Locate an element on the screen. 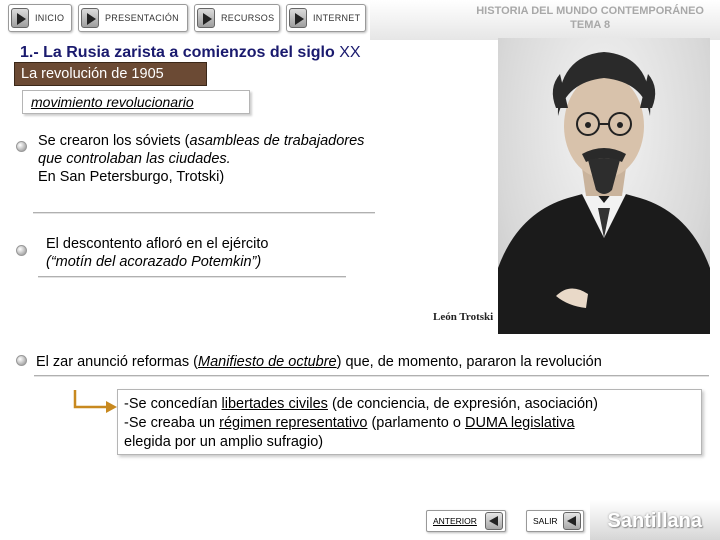 This screenshot has width=720, height=540. point-reformas-b: ) que, de momento, pararon la revolución is located at coordinates (469, 362).